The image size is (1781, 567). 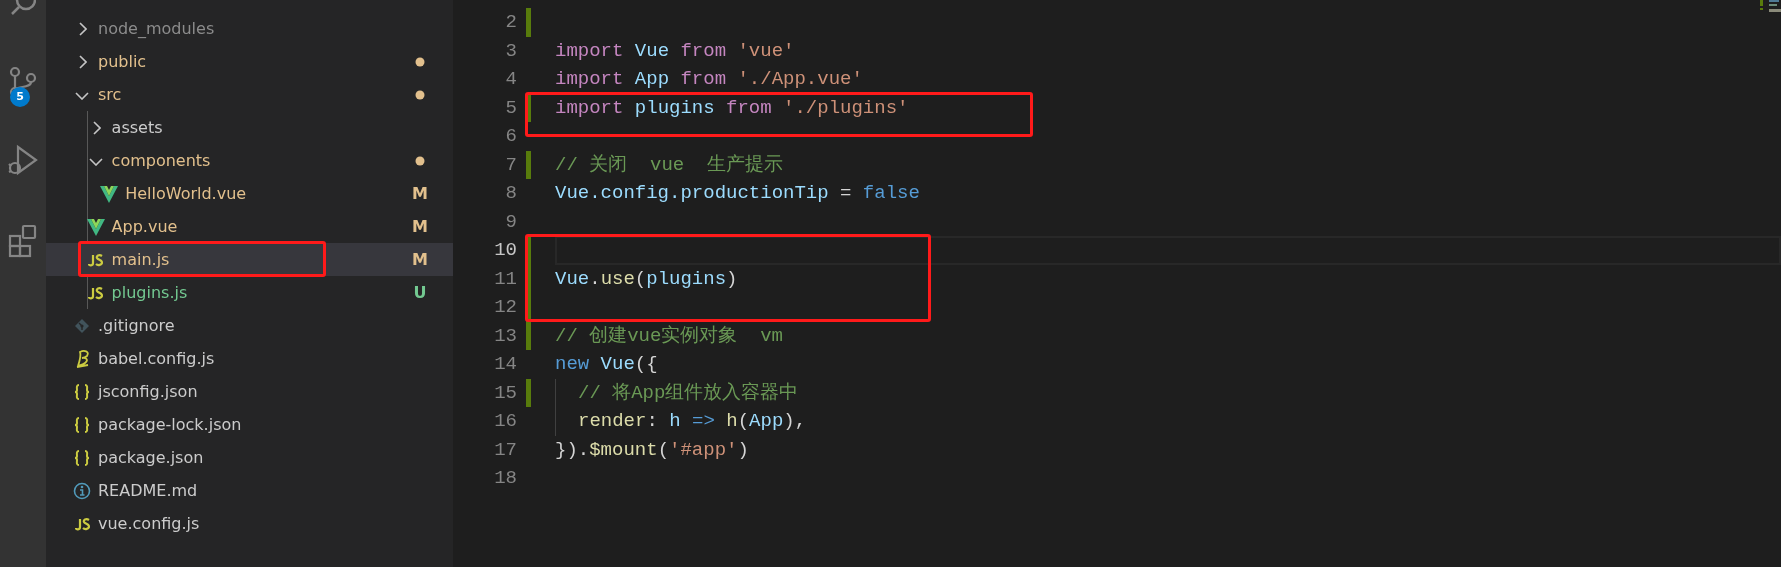 What do you see at coordinates (249, 457) in the screenshot?
I see `explorer-item: package.json` at bounding box center [249, 457].